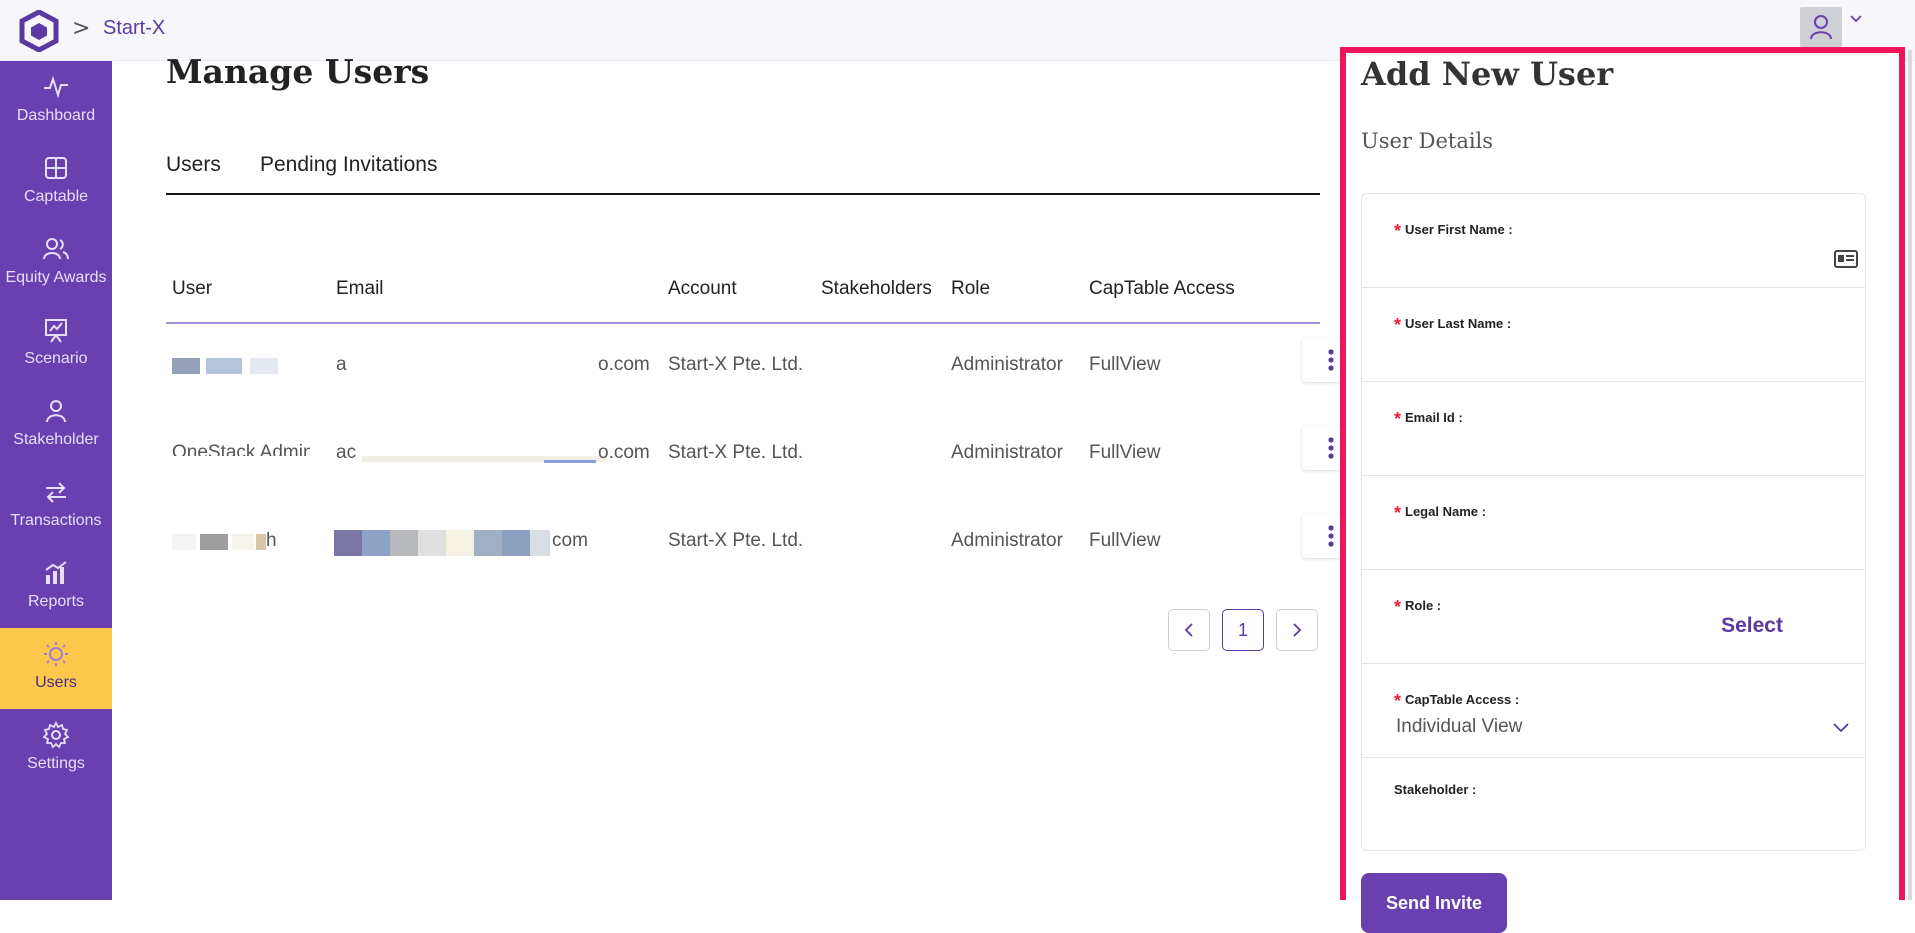 The width and height of the screenshot is (1915, 933). Describe the element at coordinates (56, 115) in the screenshot. I see `sidebar-item-label: Dashboard` at that location.